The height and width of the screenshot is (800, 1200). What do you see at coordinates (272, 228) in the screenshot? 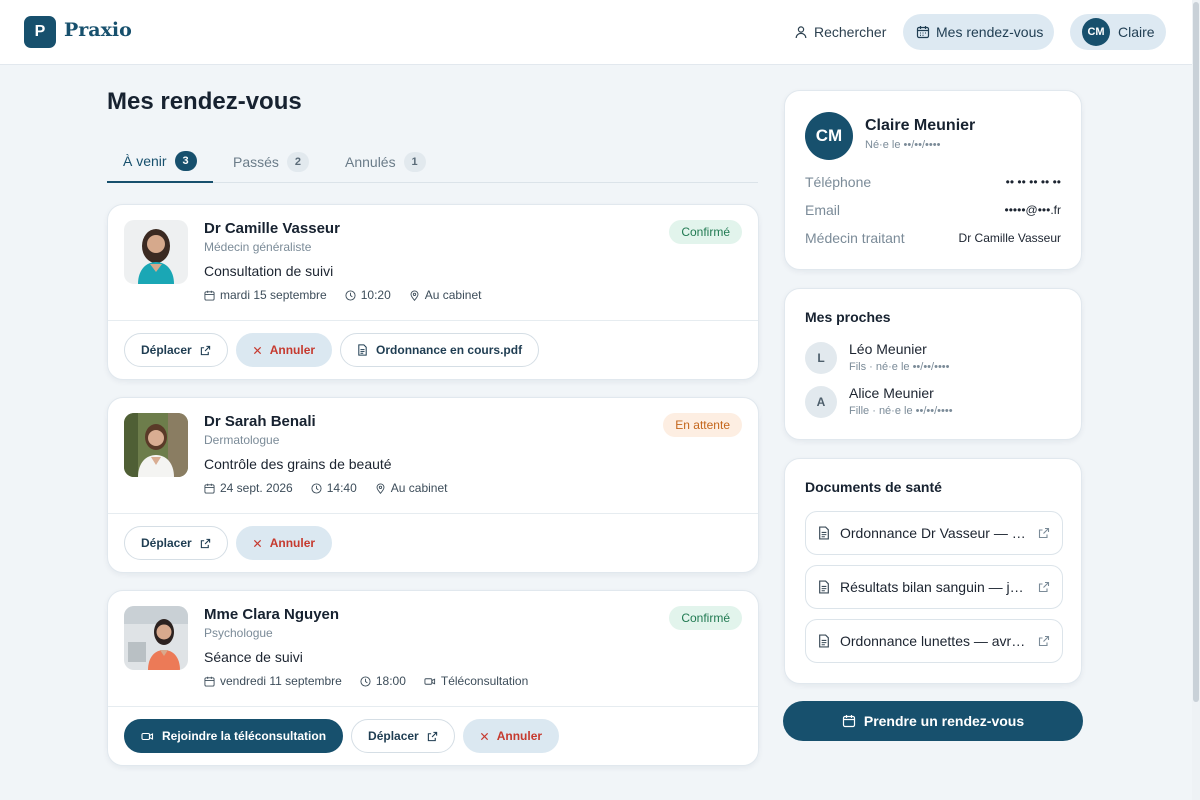
I see `doctor-name: Dr Camille Vasseur` at bounding box center [272, 228].